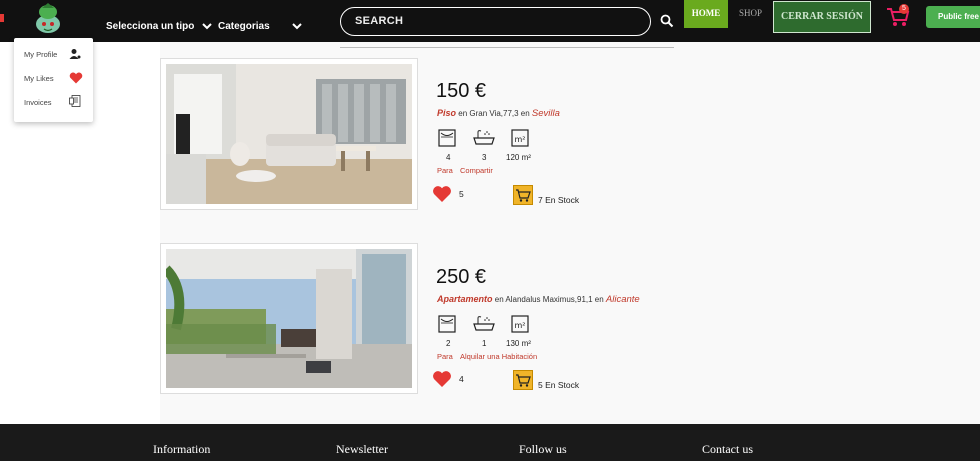 The image size is (980, 461). What do you see at coordinates (623, 299) in the screenshot?
I see `listing-city: Alicante` at bounding box center [623, 299].